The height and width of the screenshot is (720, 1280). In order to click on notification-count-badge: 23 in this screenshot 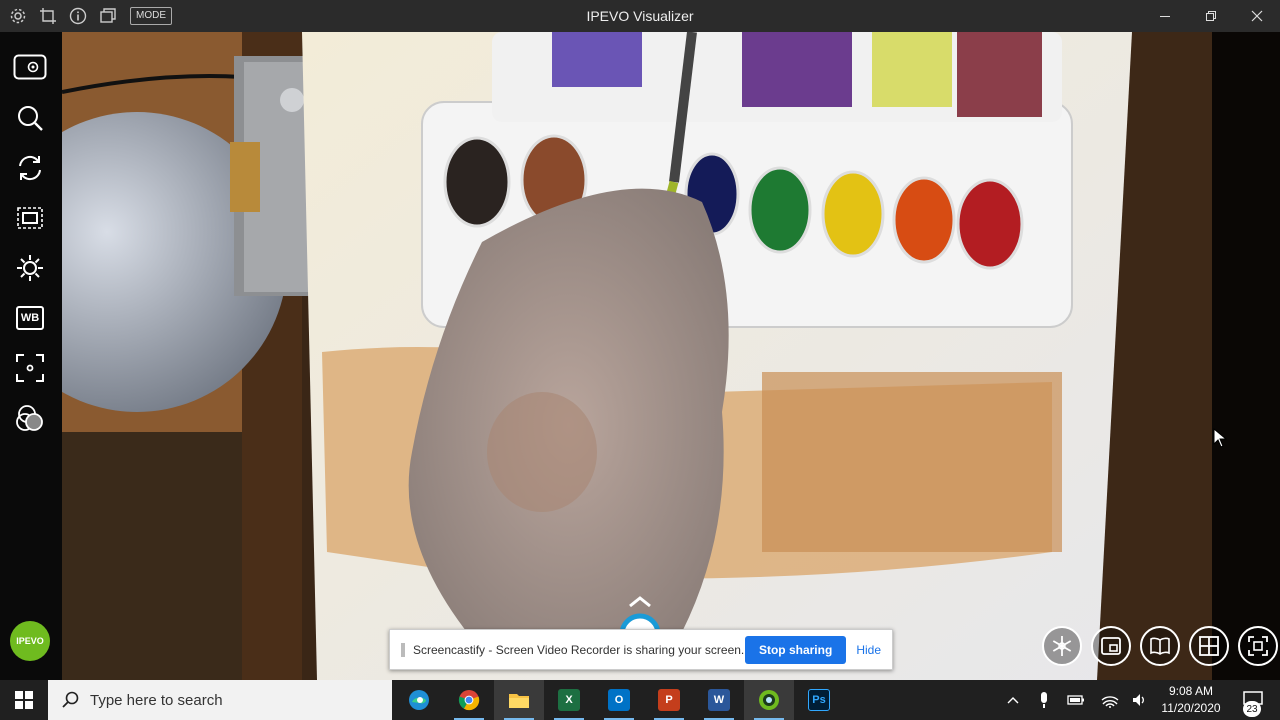, I will do `click(1252, 709)`.